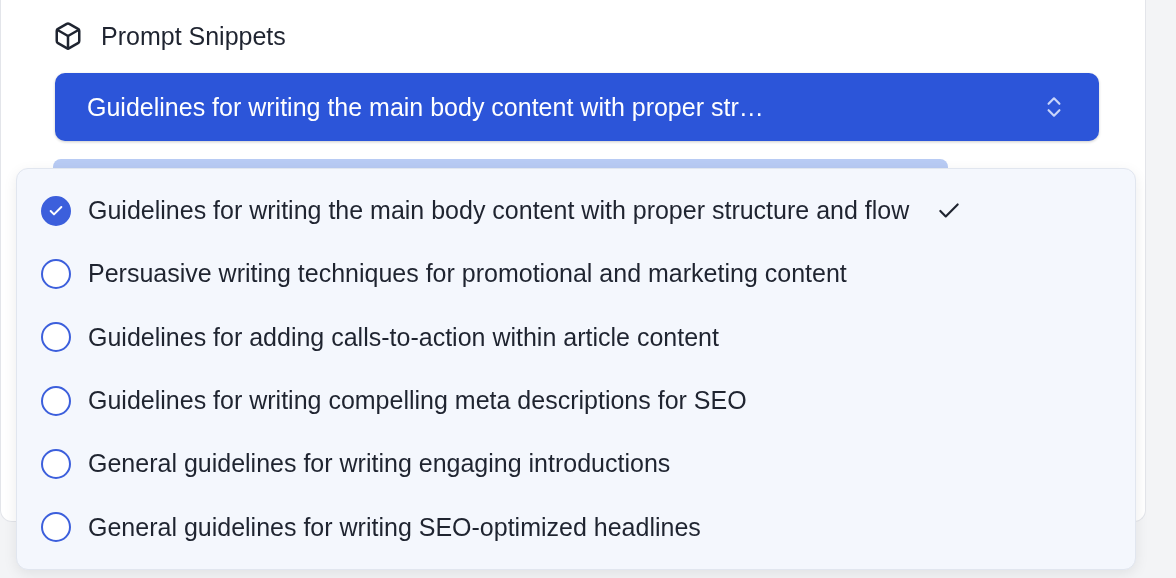  I want to click on dropdown-option: Guidelines for adding calls-to-action within article content, so click(576, 337).